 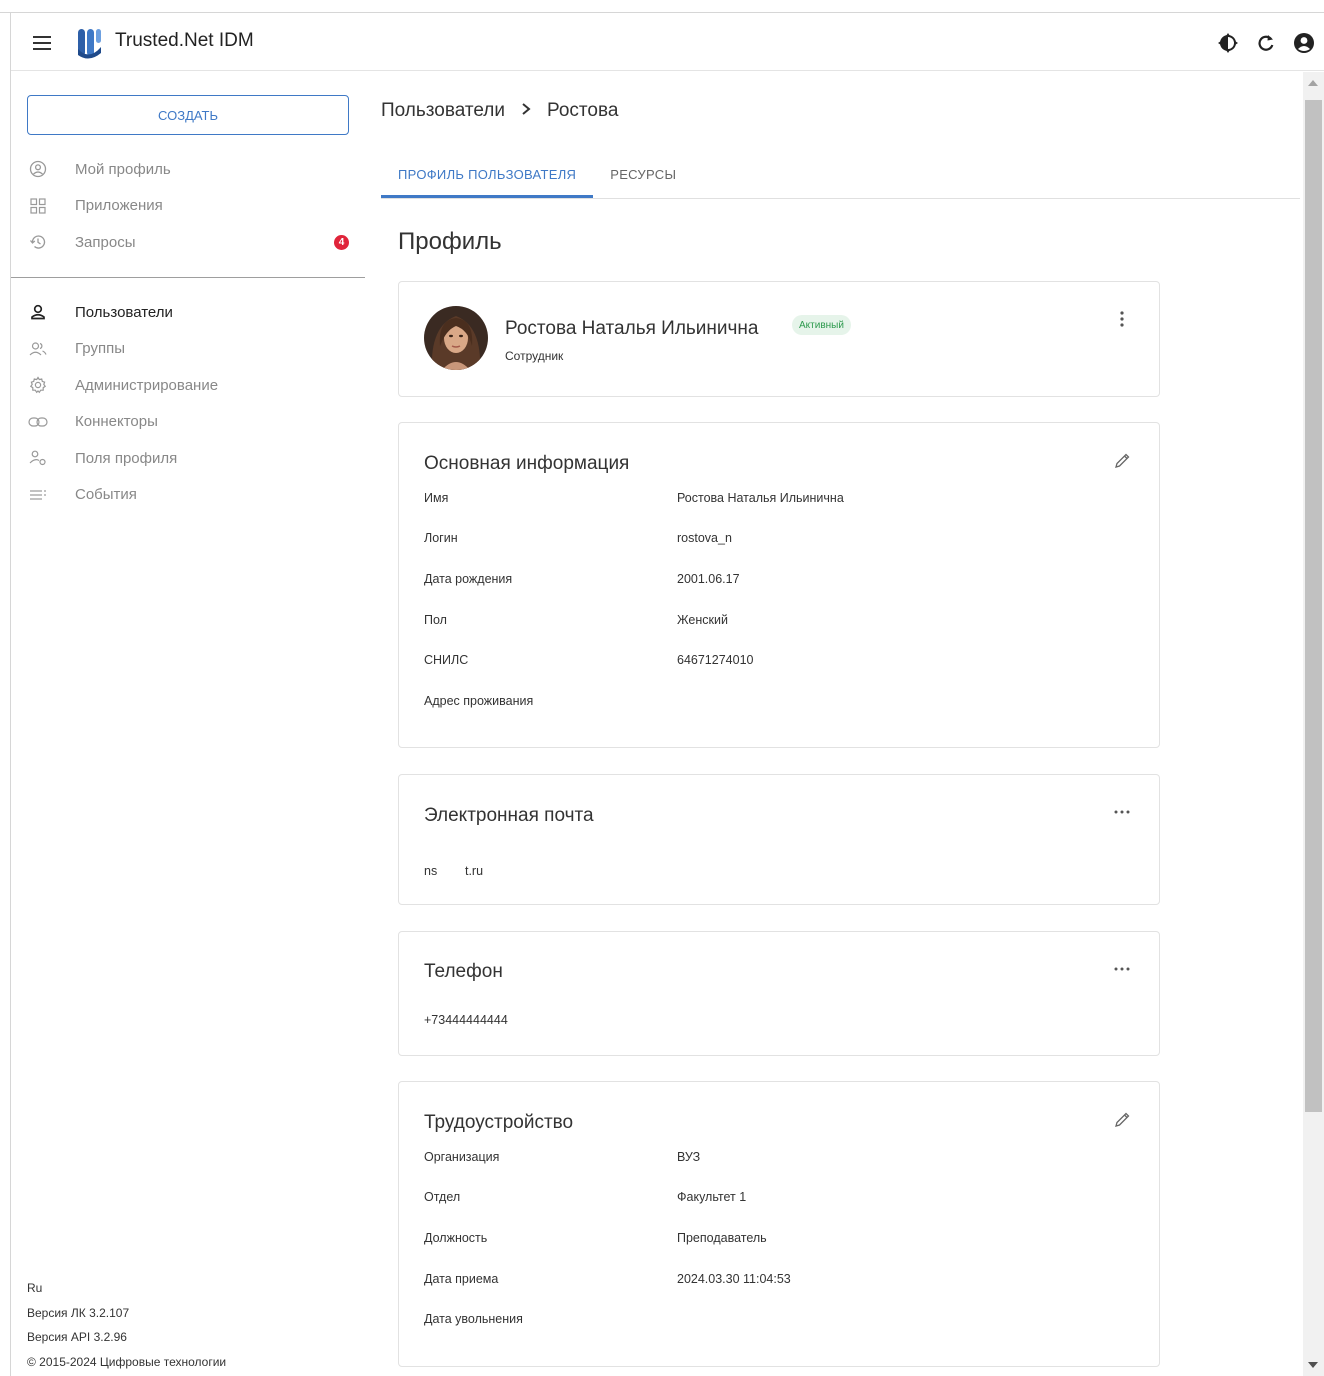 What do you see at coordinates (38, 312) in the screenshot?
I see `person-icon` at bounding box center [38, 312].